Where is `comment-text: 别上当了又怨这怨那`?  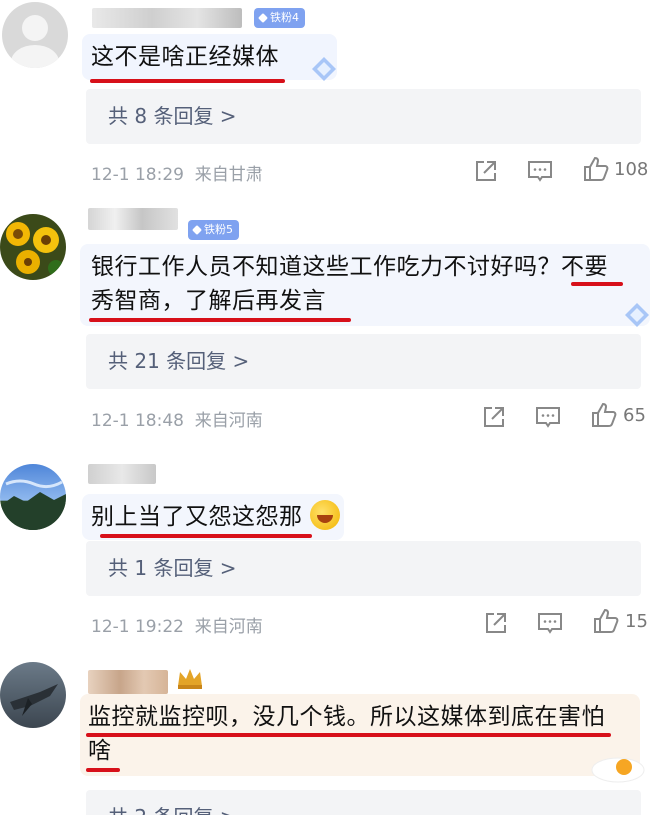
comment-text: 别上当了又怨这怨那 is located at coordinates (197, 517).